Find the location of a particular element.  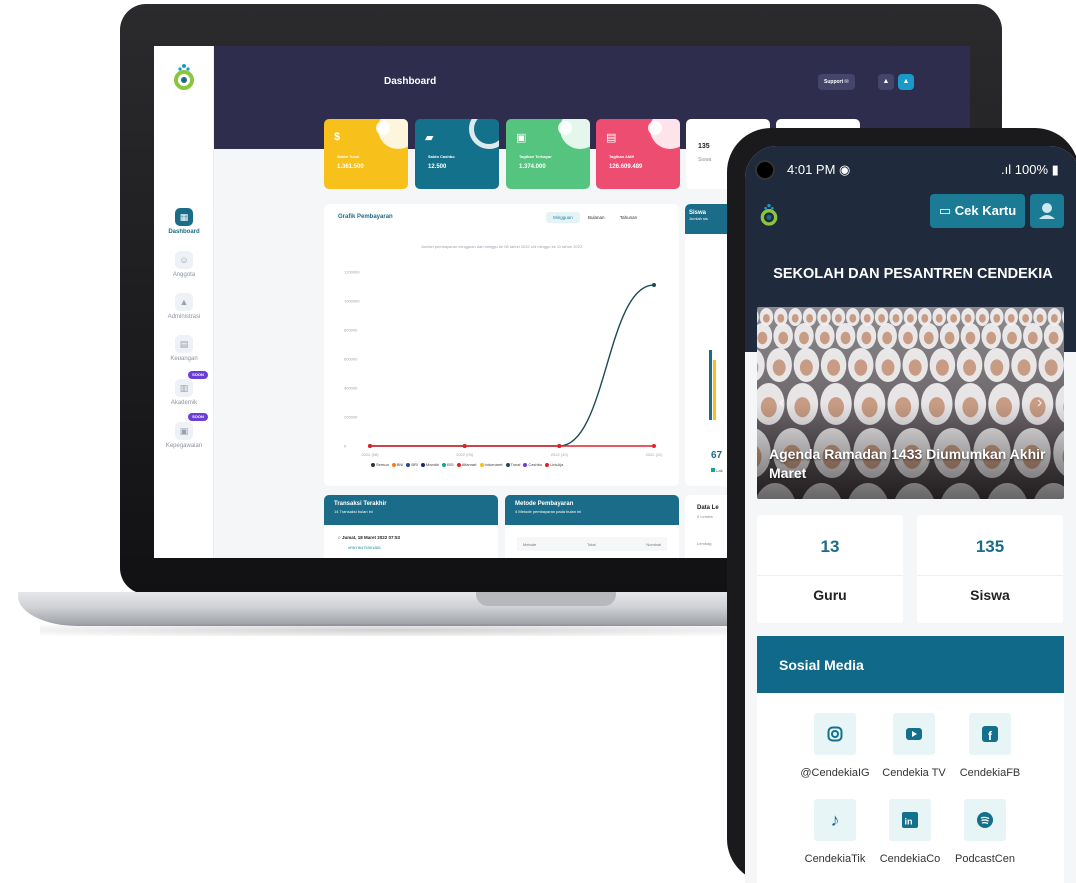

social-facebook: f CendekiaFB is located at coordinates (990, 746).